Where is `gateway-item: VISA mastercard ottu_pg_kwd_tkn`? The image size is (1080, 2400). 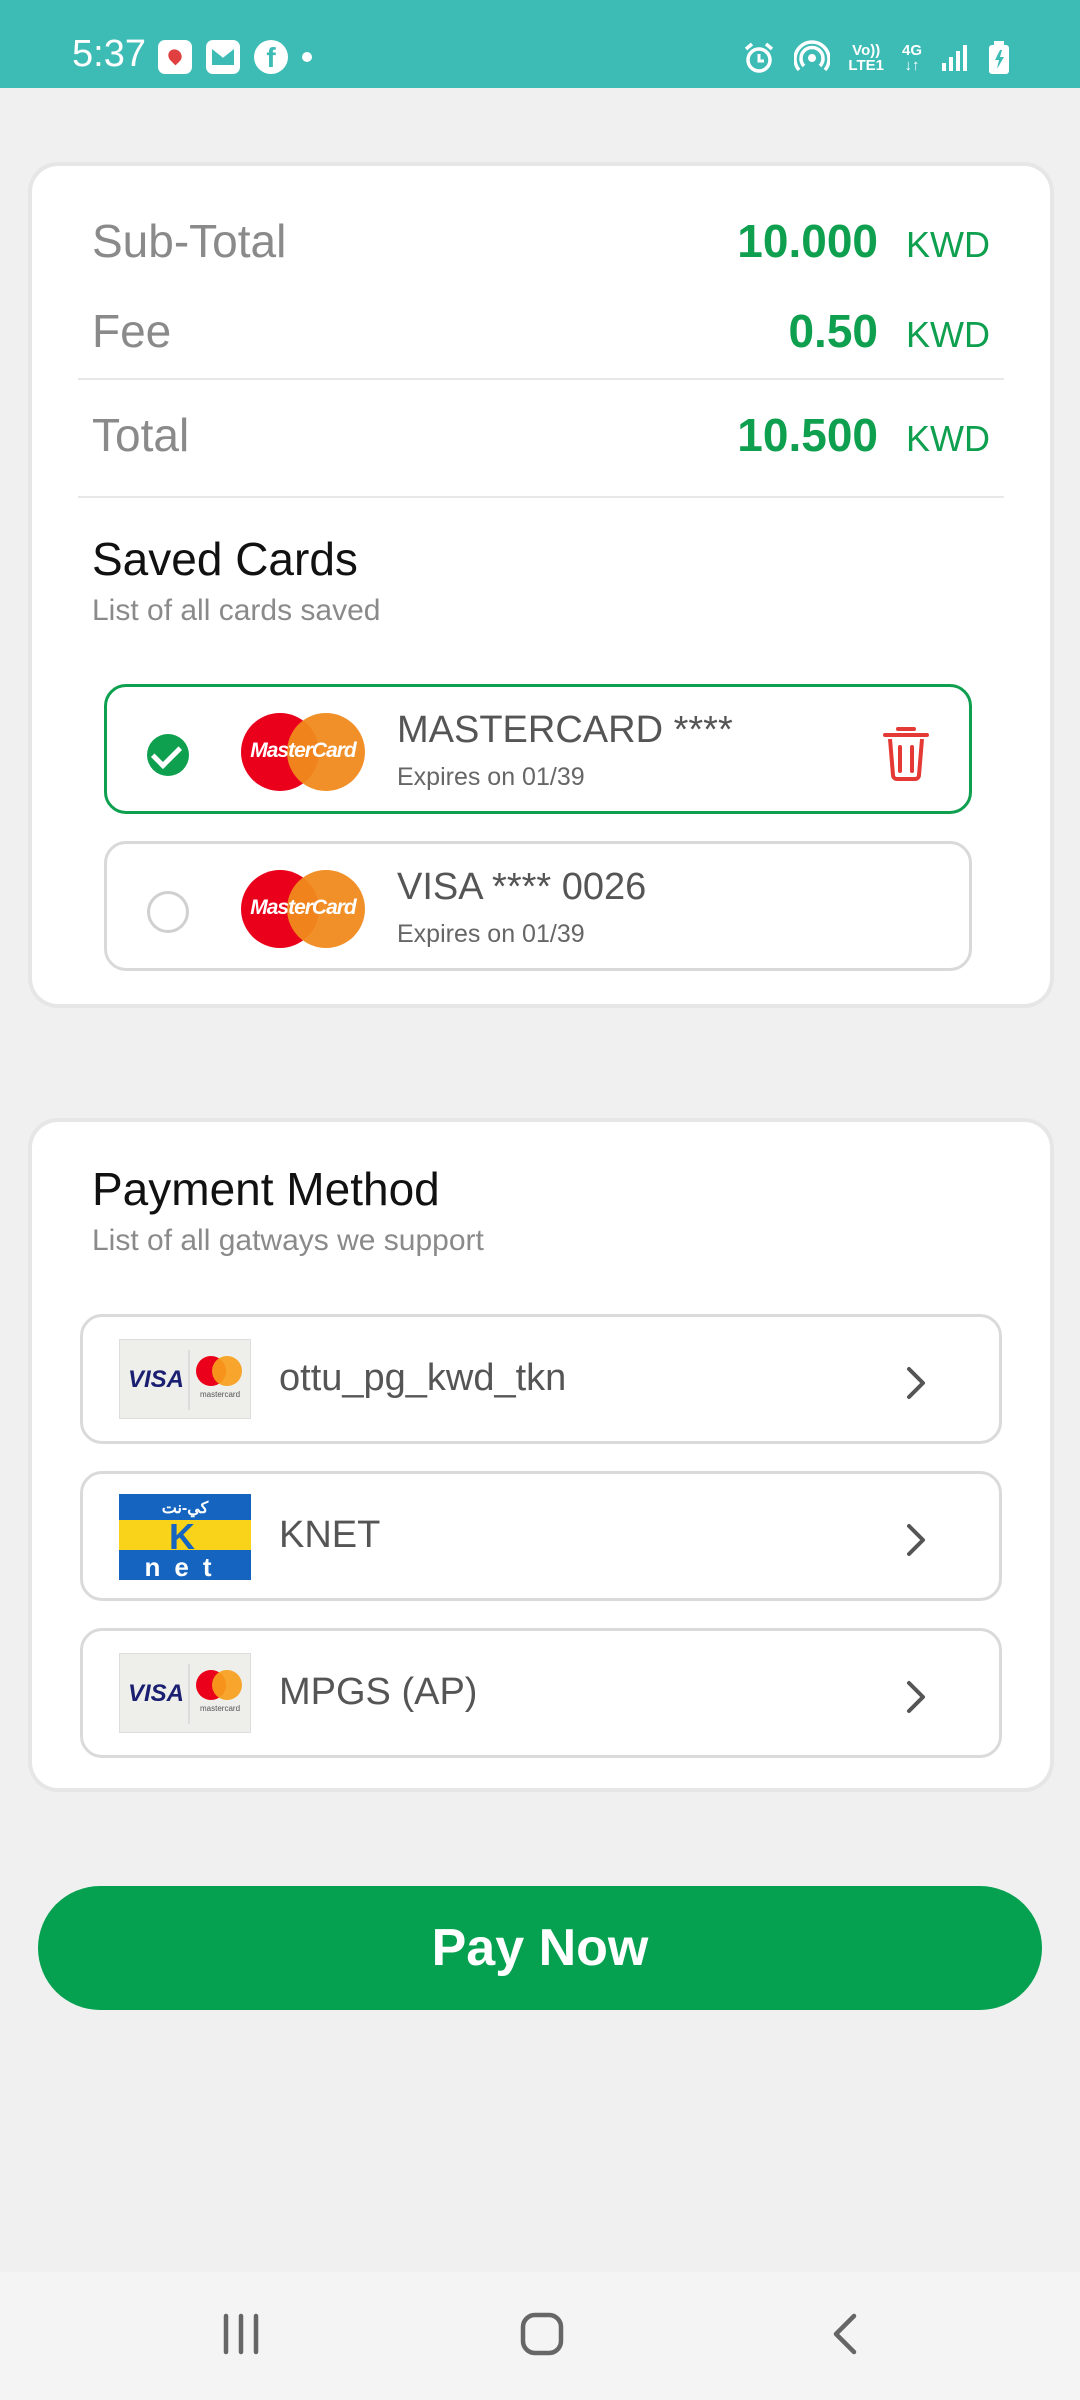
gateway-item: VISA mastercard ottu_pg_kwd_tkn is located at coordinates (541, 1379).